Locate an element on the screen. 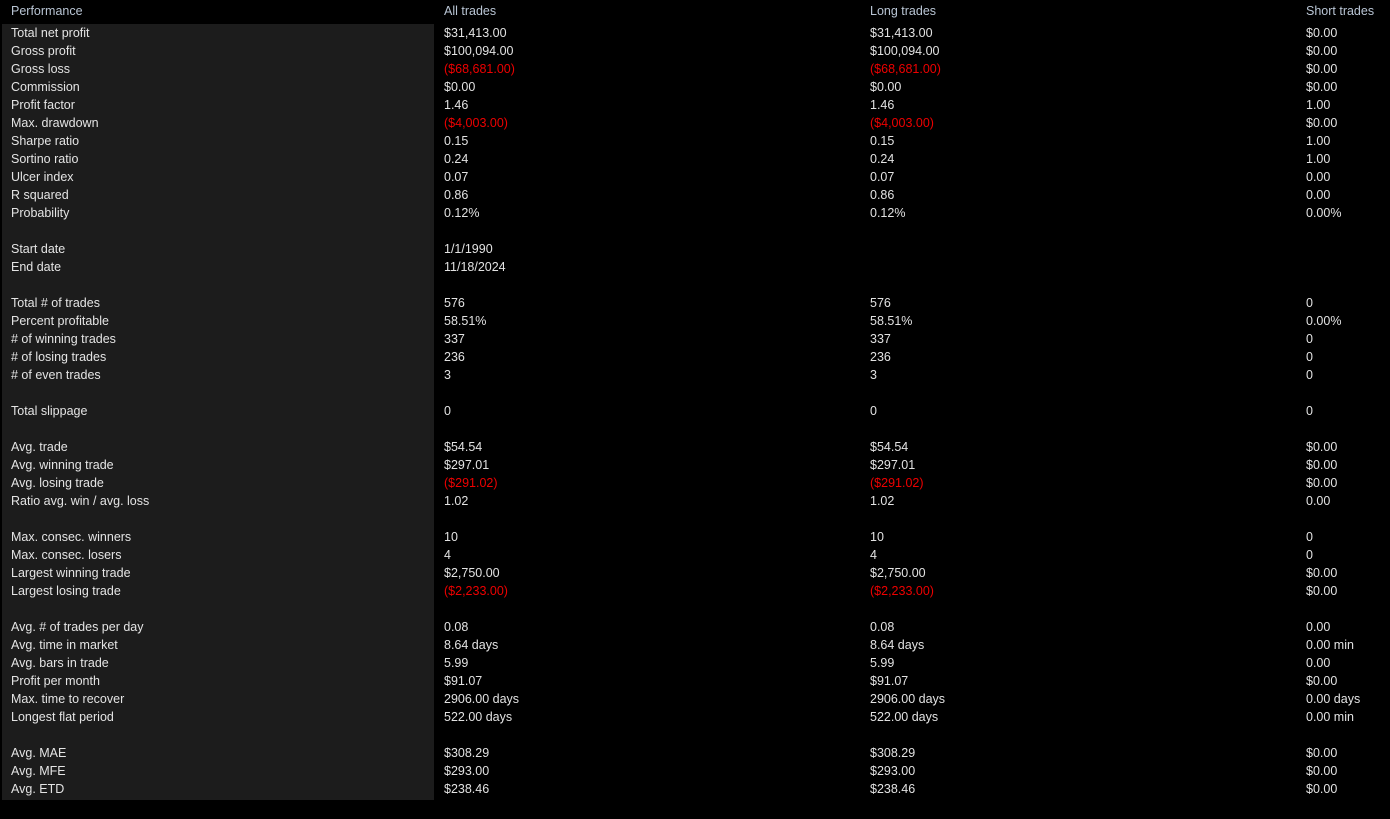 Image resolution: width=1390 pixels, height=819 pixels. table-row: Percent profitable 58.51% 58.51% 0.00% is located at coordinates (695, 321).